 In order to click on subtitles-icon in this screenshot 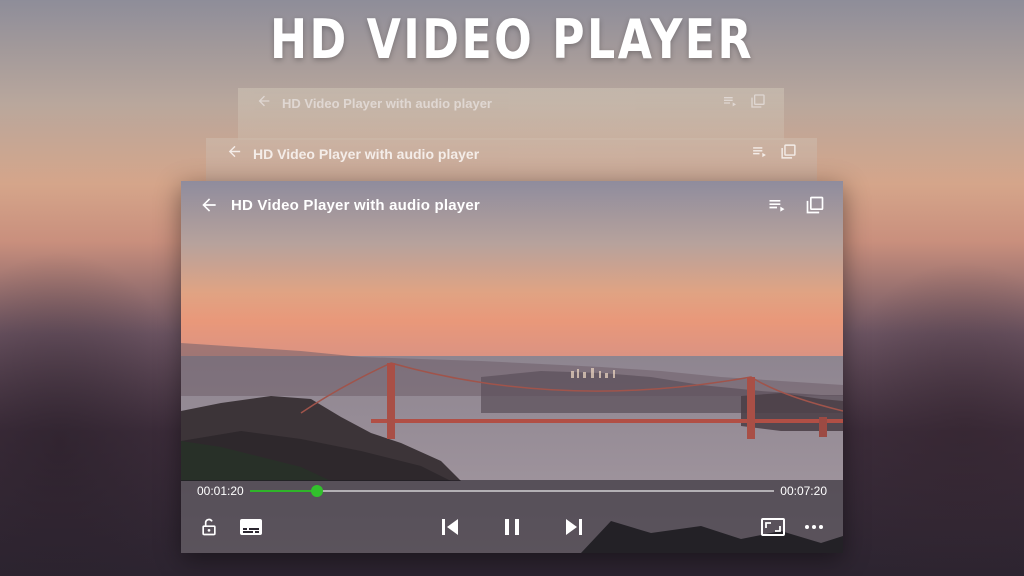, I will do `click(251, 527)`.